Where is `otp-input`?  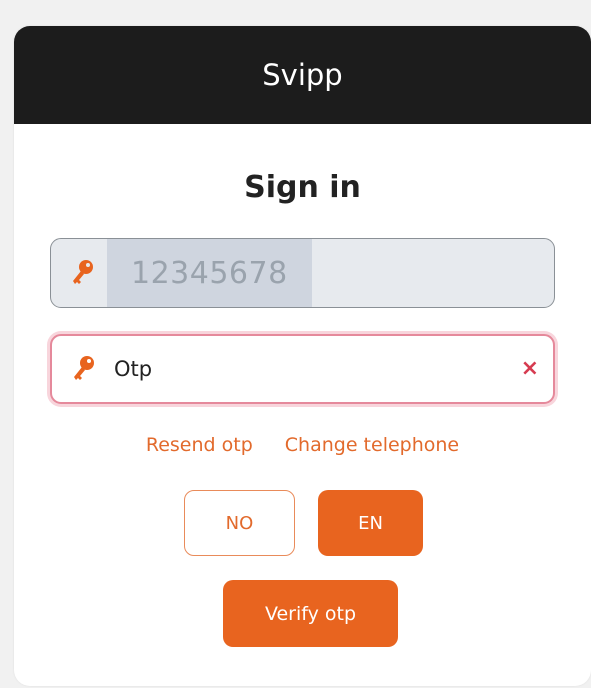
otp-input is located at coordinates (309, 369).